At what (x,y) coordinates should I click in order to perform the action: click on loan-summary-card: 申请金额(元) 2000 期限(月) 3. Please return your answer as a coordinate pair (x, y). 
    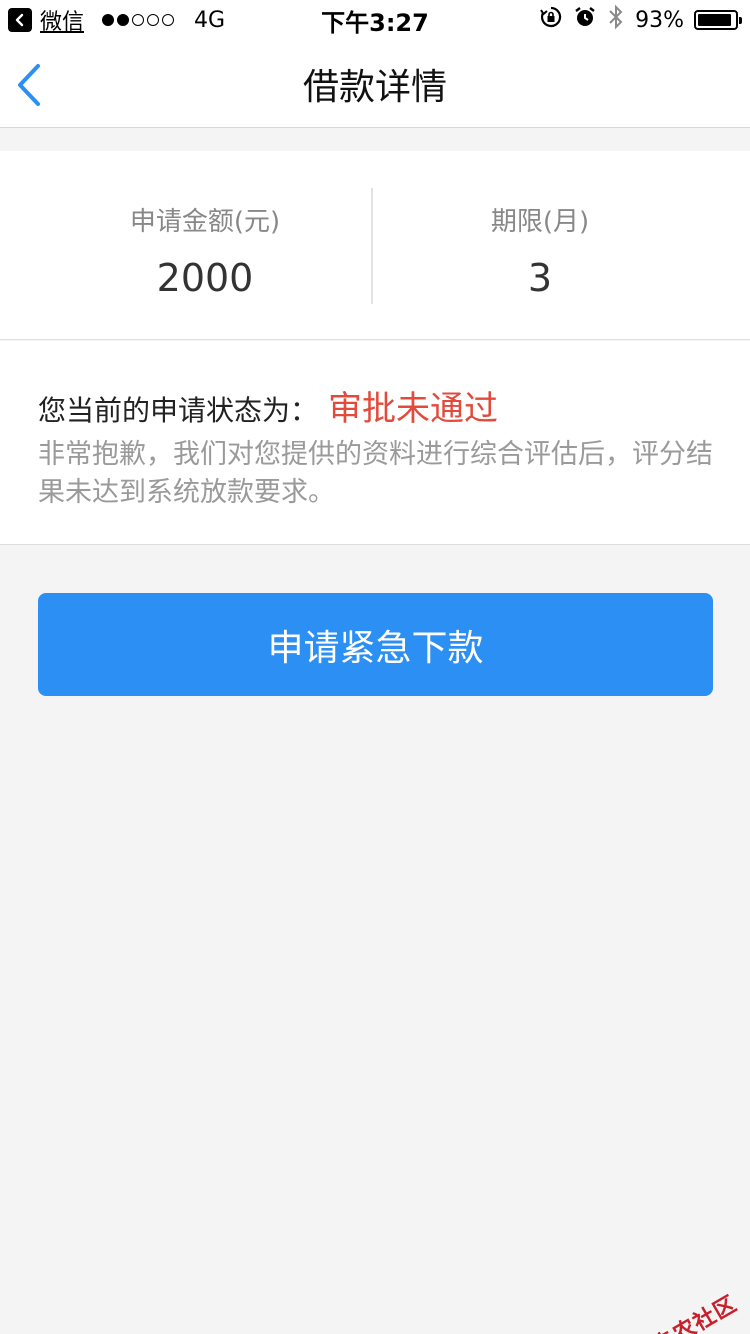
    Looking at the image, I should click on (375, 245).